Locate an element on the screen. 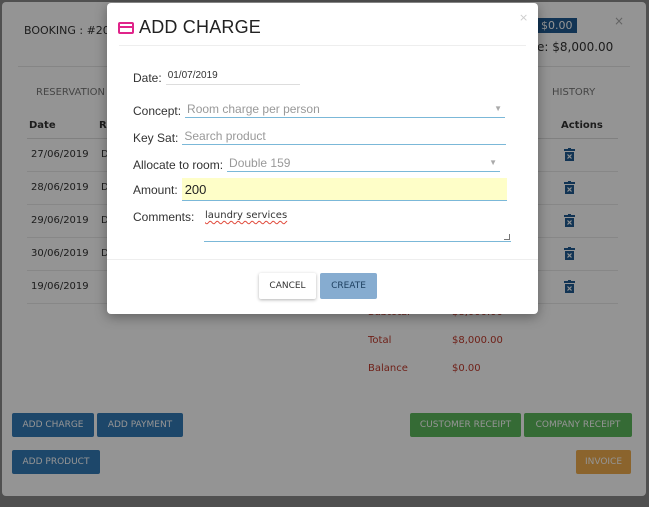 The width and height of the screenshot is (649, 507). amount-input: 200 is located at coordinates (344, 189).